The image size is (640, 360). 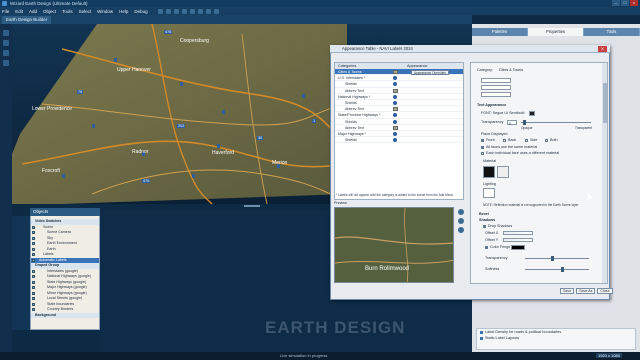 What do you see at coordinates (608, 355) in the screenshot?
I see `resolution-readout: 1920 x 1080` at bounding box center [608, 355].